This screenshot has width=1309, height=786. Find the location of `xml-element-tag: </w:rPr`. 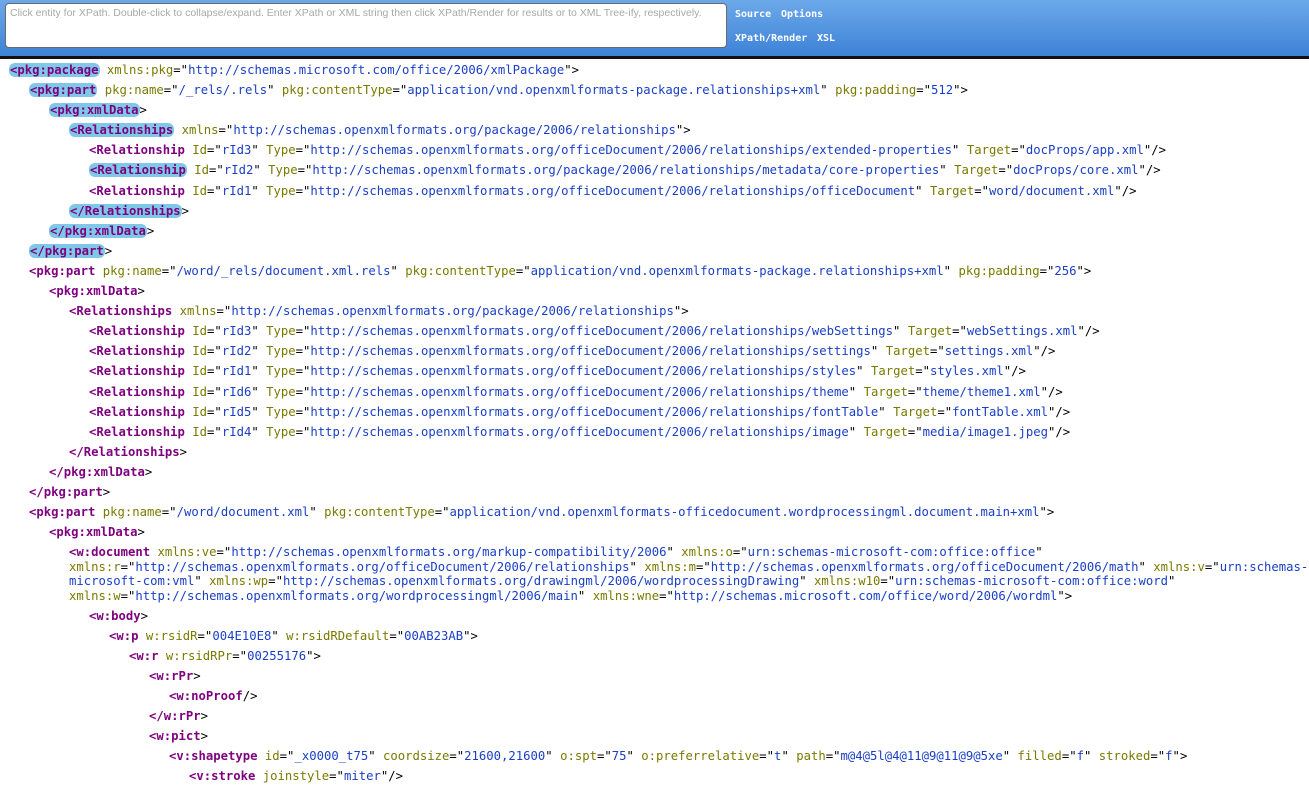

xml-element-tag: </w:rPr is located at coordinates (175, 716).